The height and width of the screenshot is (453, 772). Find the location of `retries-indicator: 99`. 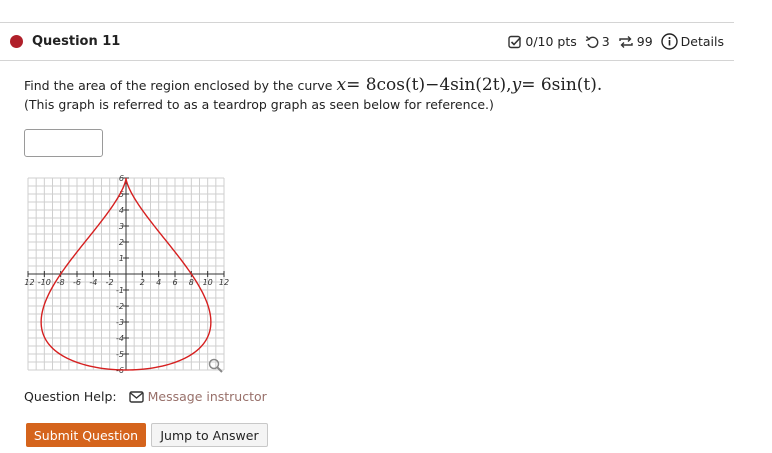

retries-indicator: 99 is located at coordinates (635, 41).